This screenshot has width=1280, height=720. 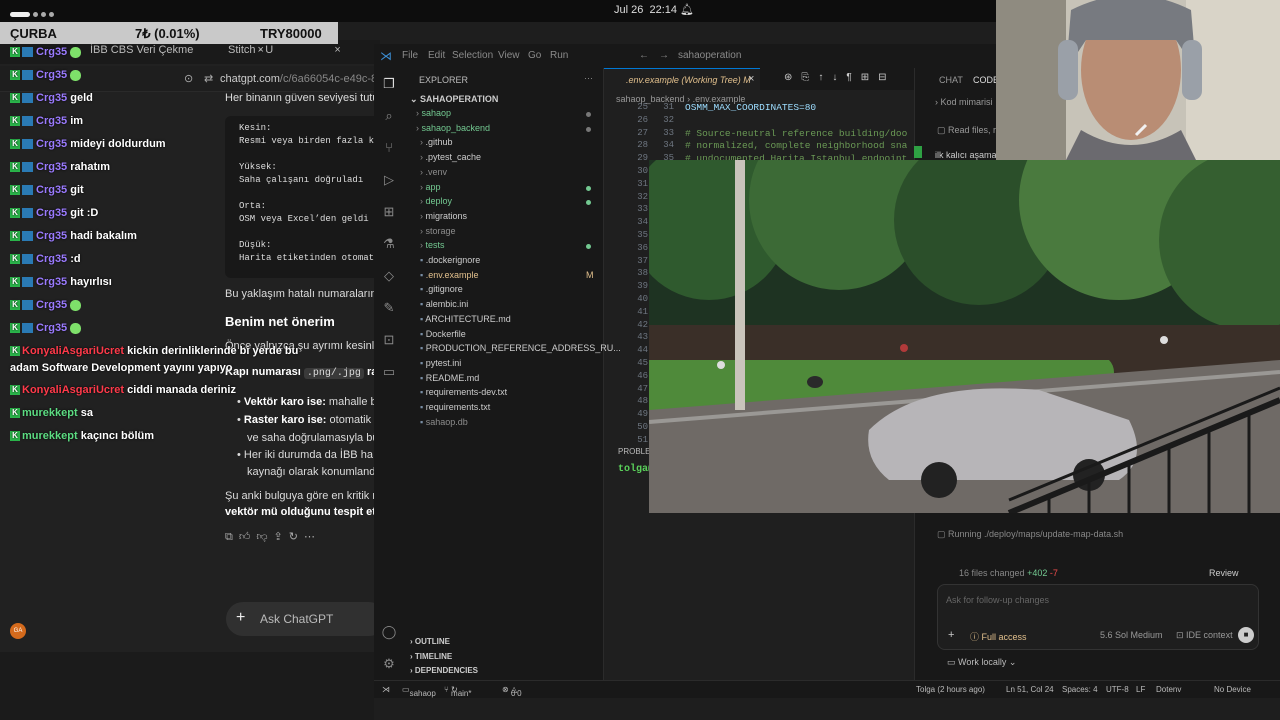 What do you see at coordinates (750, 107) in the screenshot?
I see `code-line: OSMM_MAX_COORDINATES=80` at bounding box center [750, 107].